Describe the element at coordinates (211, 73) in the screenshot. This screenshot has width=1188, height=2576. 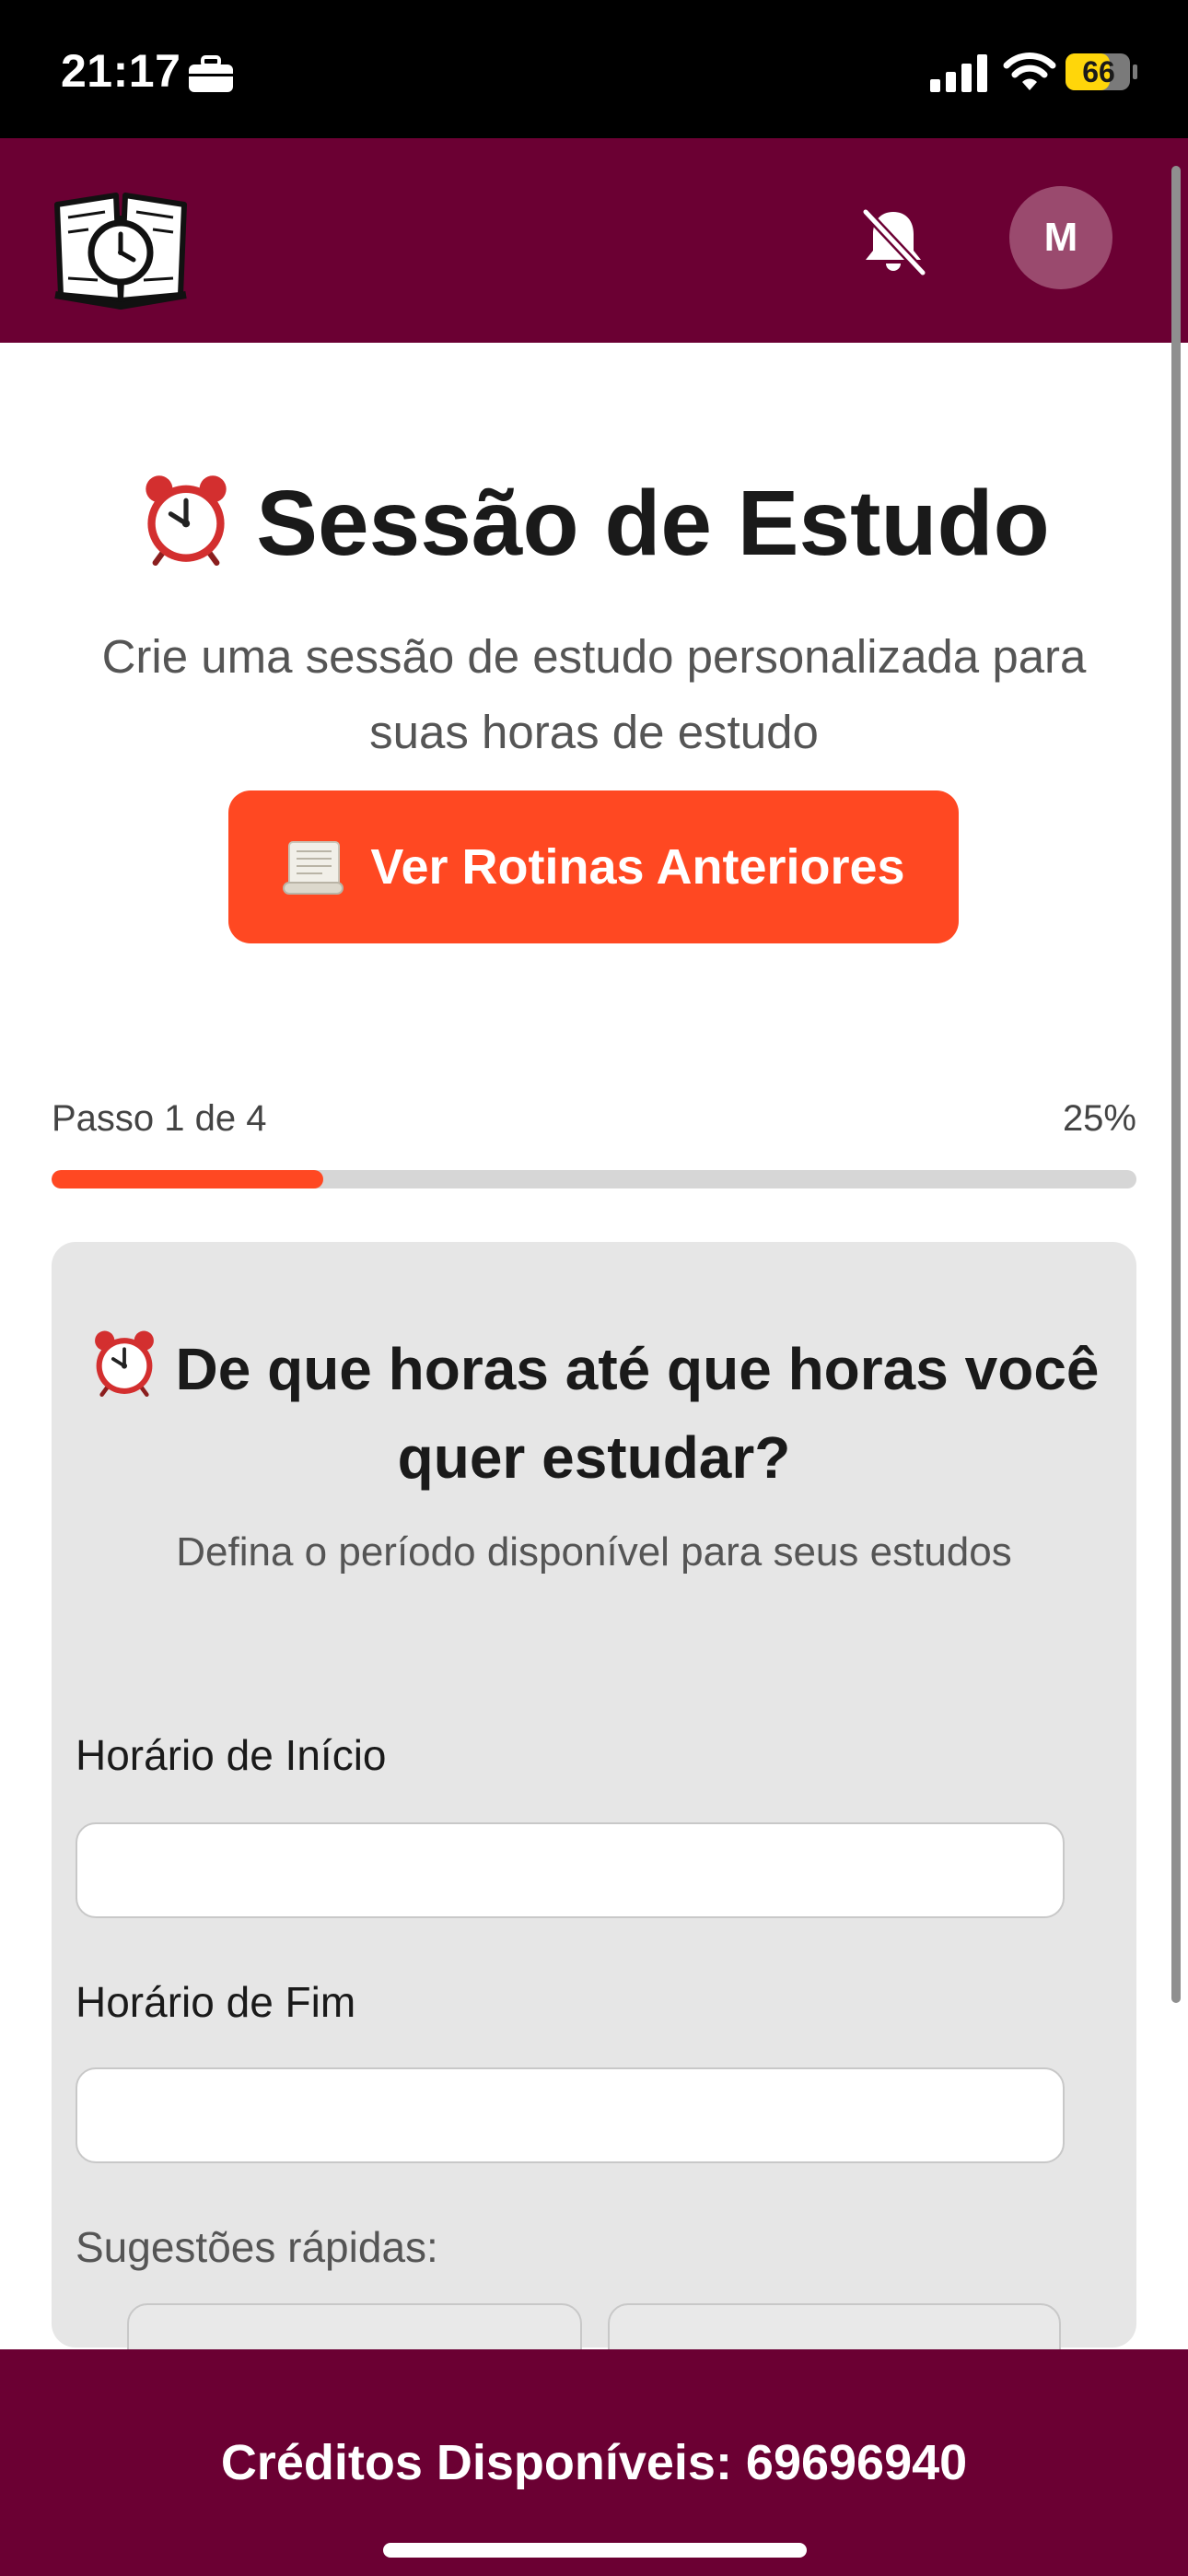
I see `briefcase-icon` at that location.